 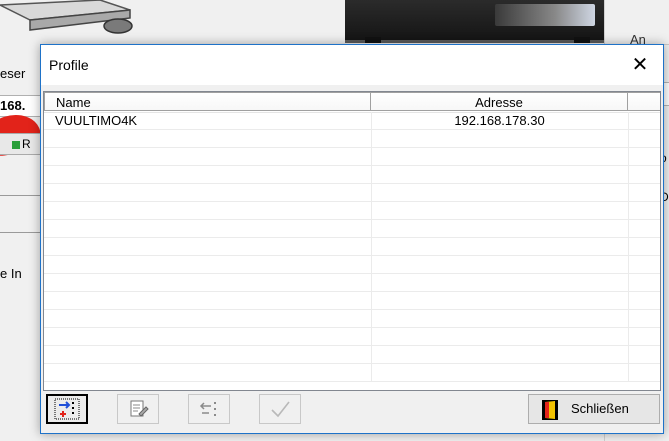 I want to click on device-image-receiver, so click(x=477, y=21).